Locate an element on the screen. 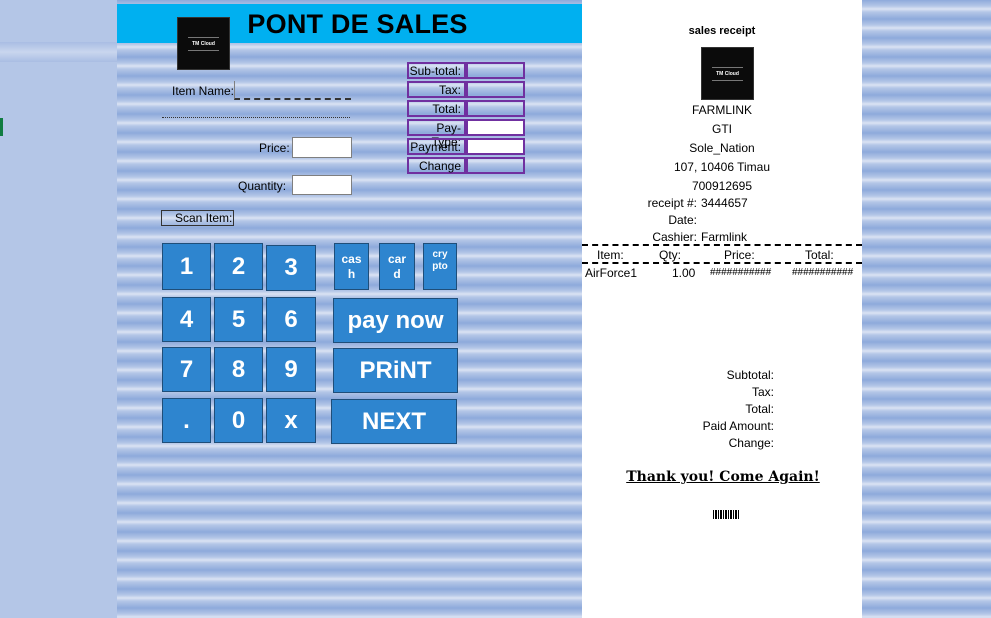  card-button: car d is located at coordinates (397, 266).